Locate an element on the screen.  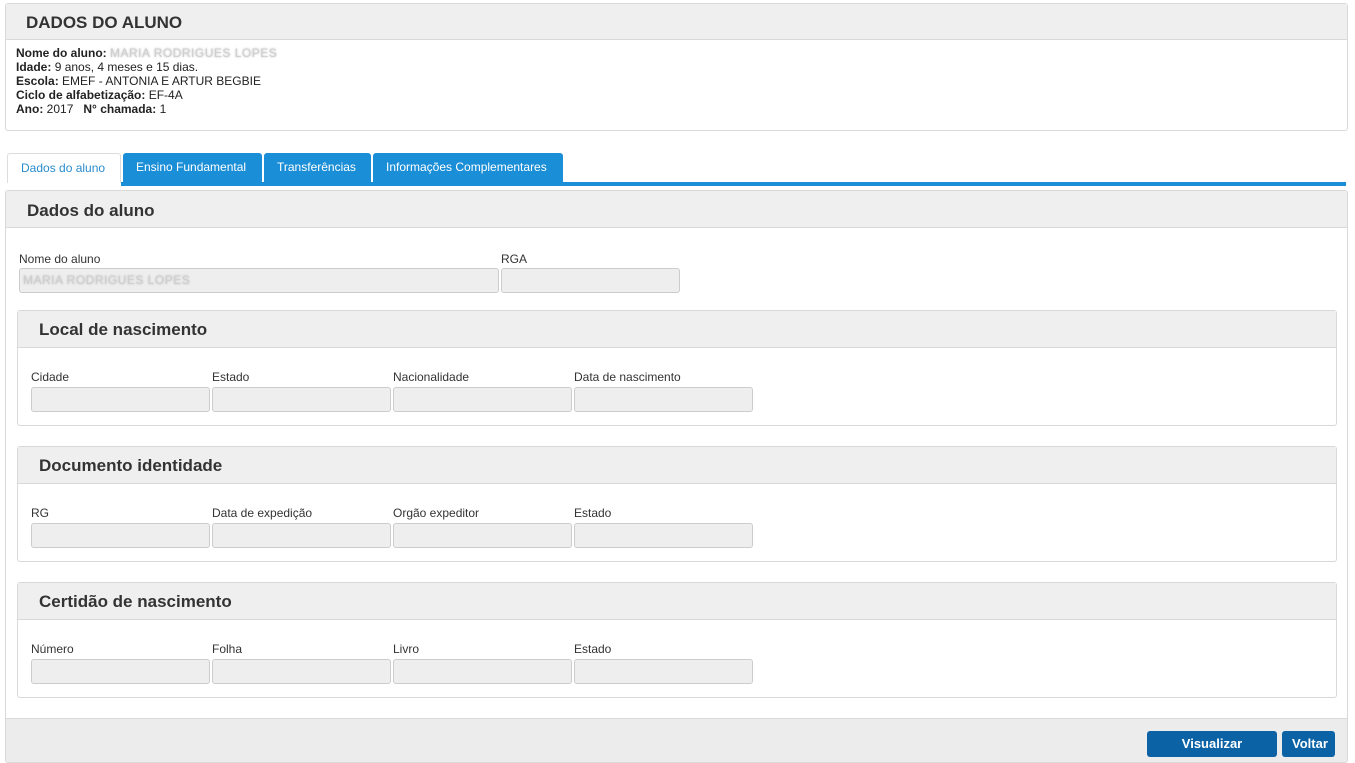
cidade-label: Cidade is located at coordinates (50, 377).